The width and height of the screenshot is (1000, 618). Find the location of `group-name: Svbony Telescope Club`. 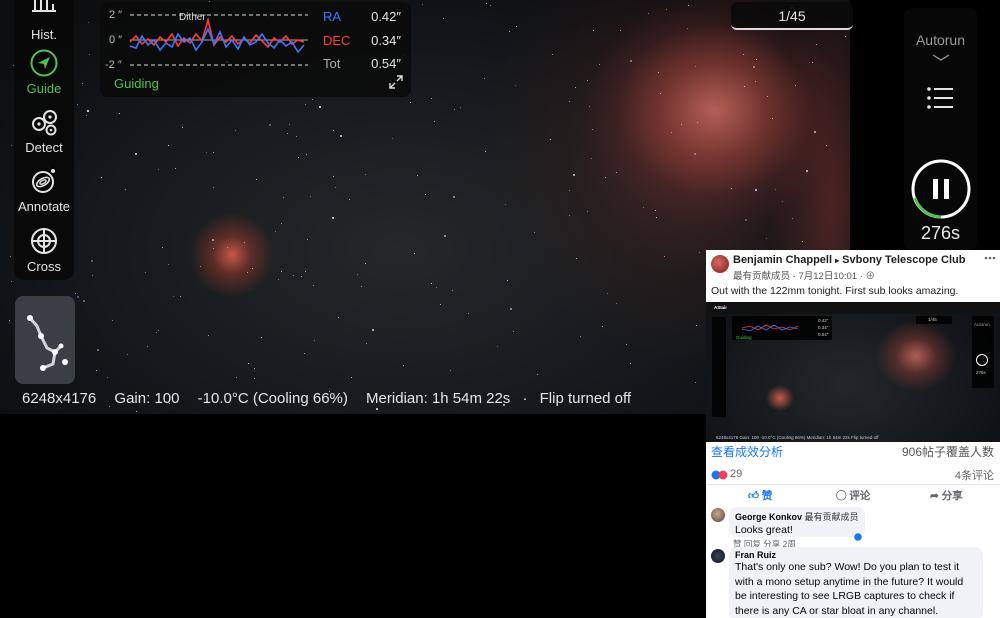

group-name: Svbony Telescope Club is located at coordinates (903, 260).